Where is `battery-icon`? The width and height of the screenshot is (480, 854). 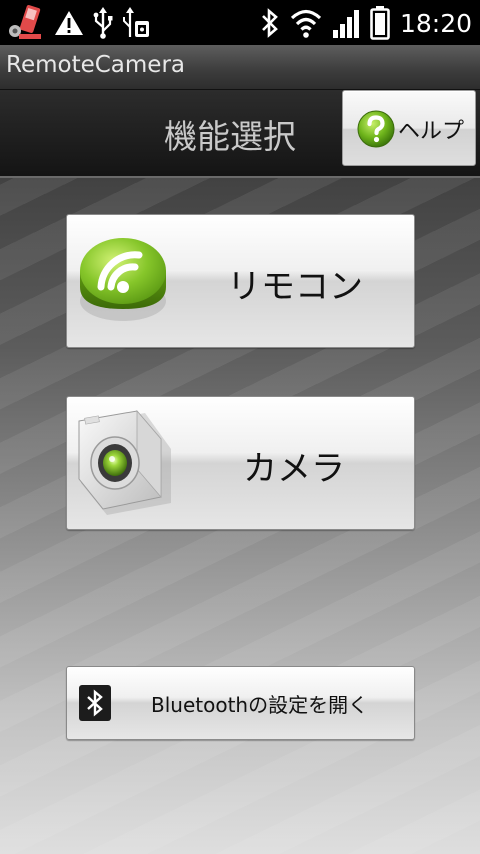
battery-icon is located at coordinates (380, 23).